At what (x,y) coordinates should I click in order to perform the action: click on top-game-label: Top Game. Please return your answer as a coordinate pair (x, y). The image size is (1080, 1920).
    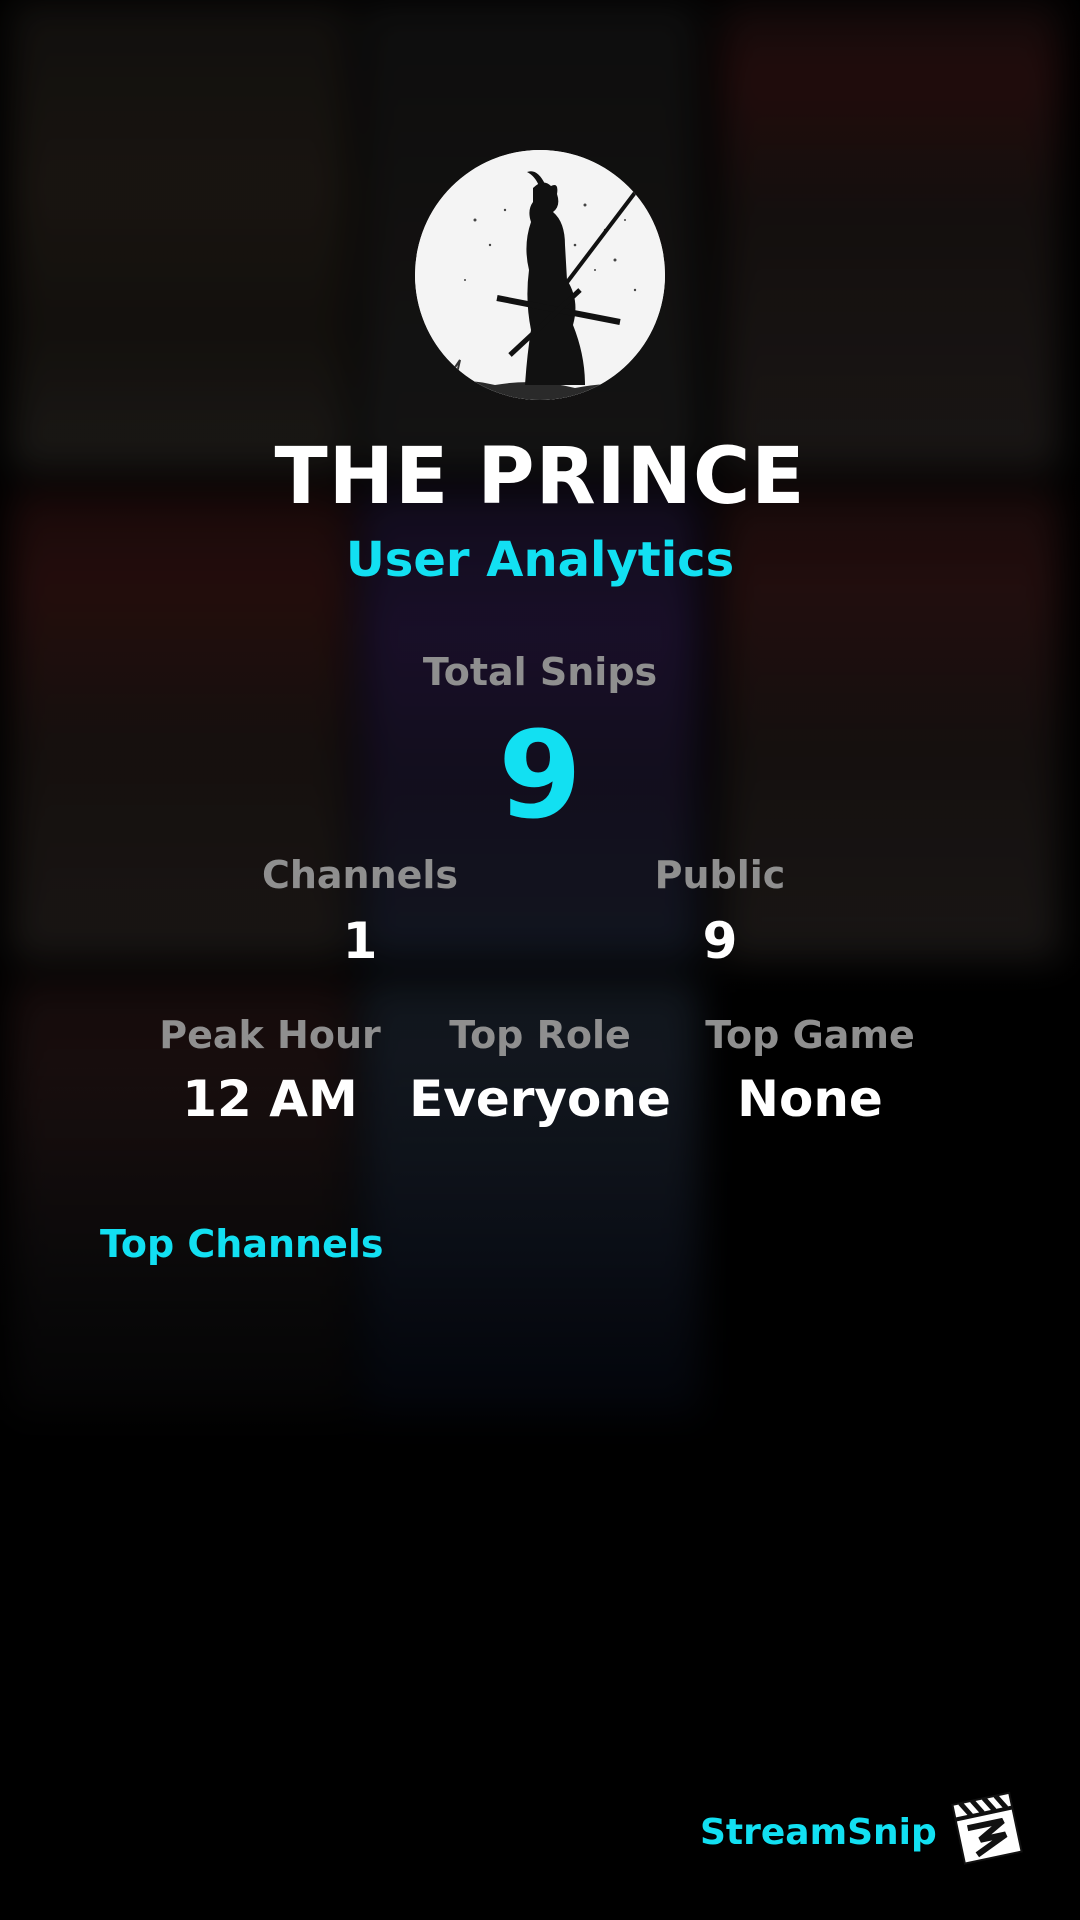
    Looking at the image, I should click on (810, 1035).